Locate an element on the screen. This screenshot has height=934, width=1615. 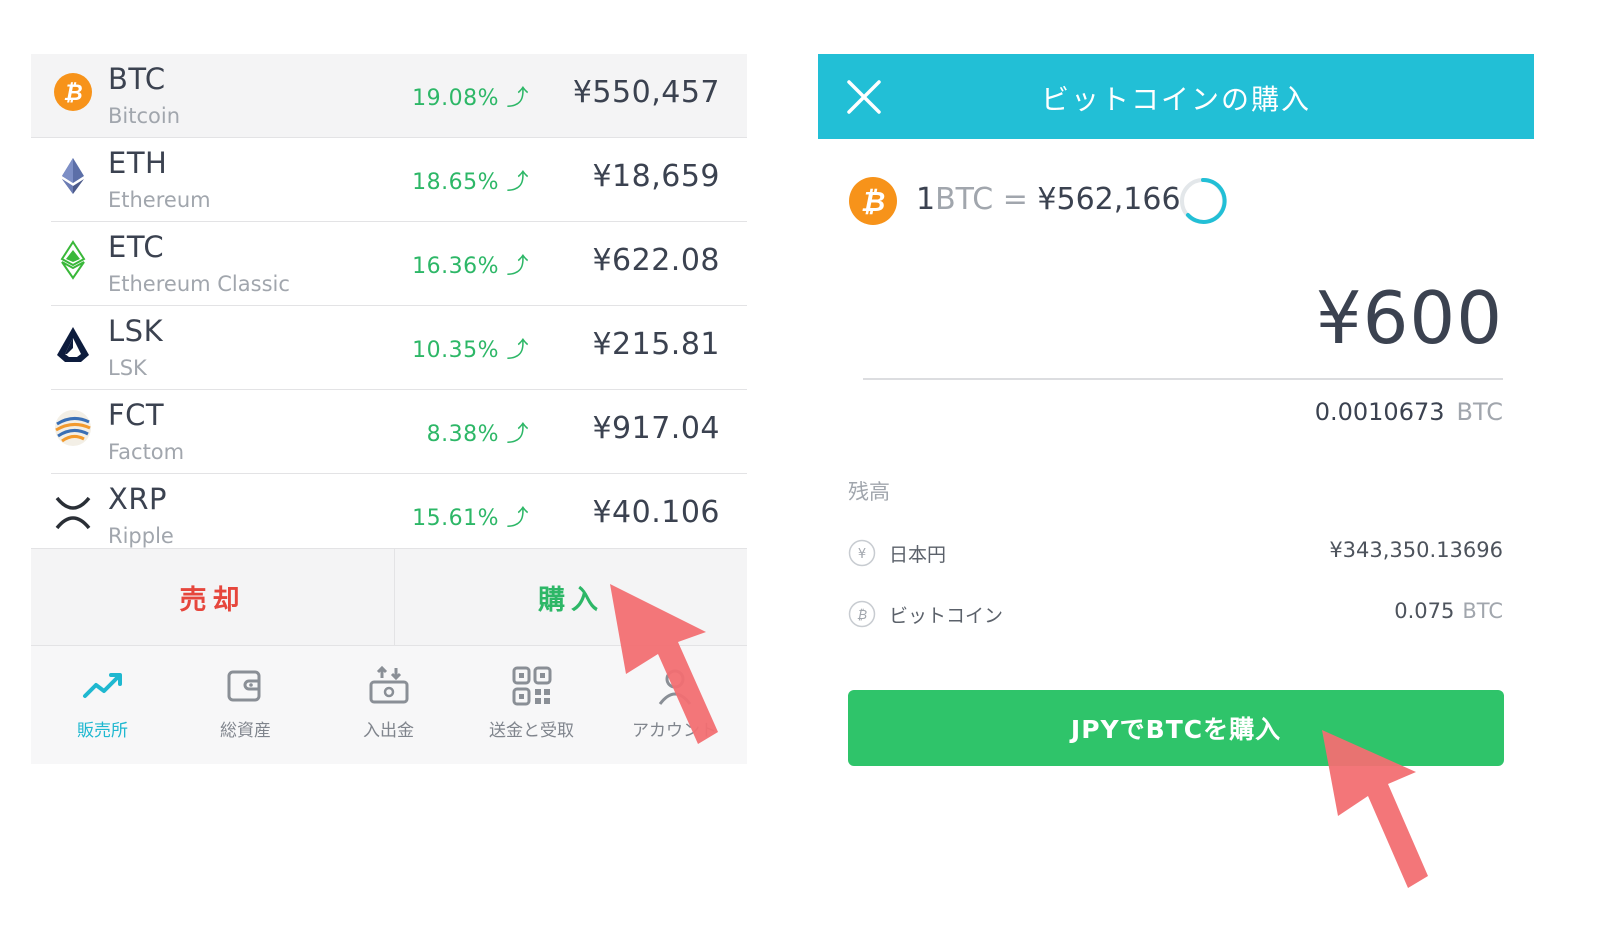
purchase-header: ビットコインの購入 is located at coordinates (1176, 96).